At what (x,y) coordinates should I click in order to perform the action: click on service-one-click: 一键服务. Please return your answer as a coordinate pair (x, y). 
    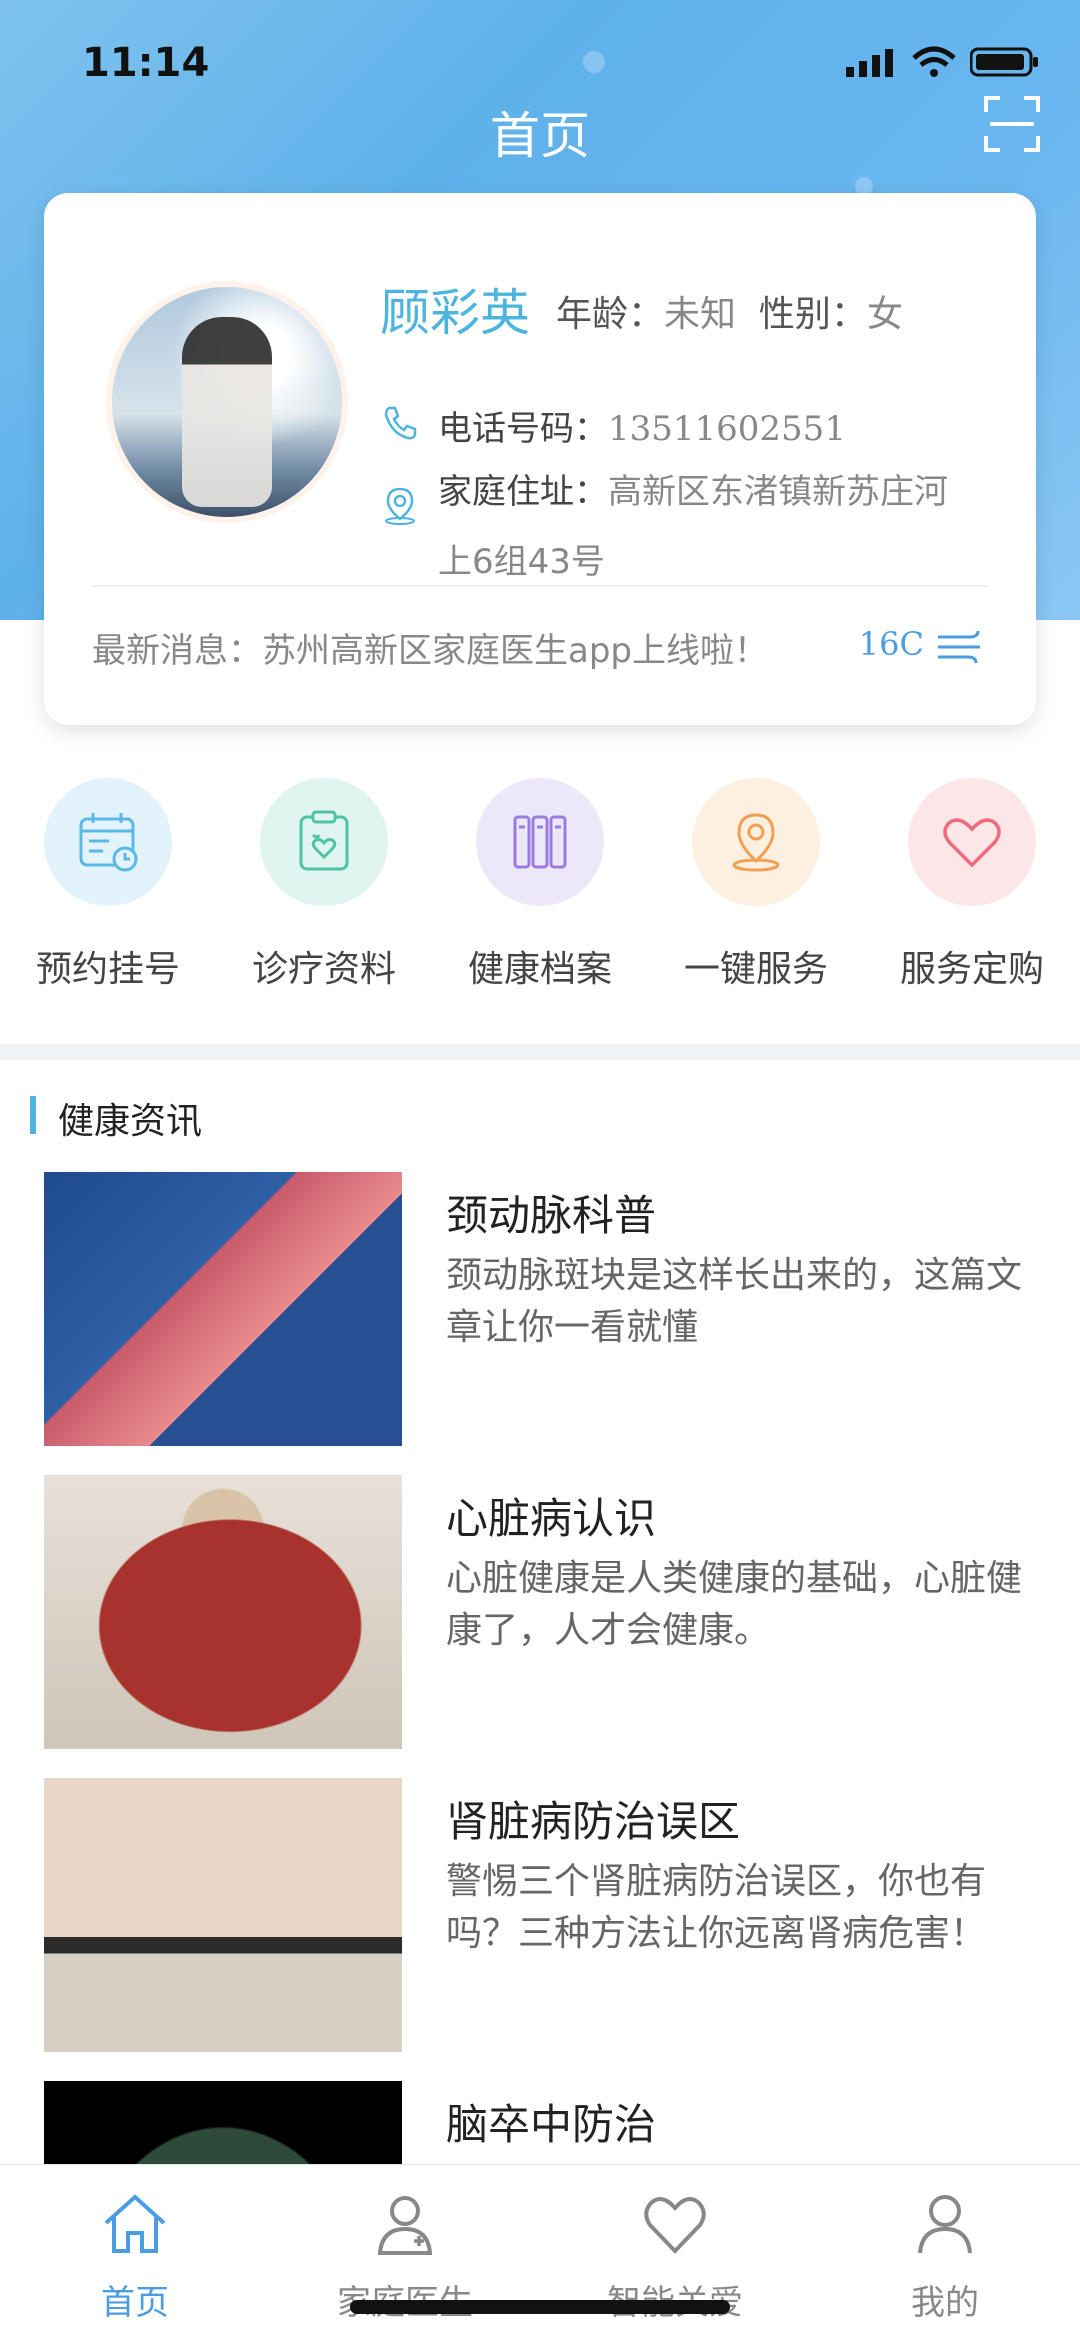
    Looking at the image, I should click on (756, 885).